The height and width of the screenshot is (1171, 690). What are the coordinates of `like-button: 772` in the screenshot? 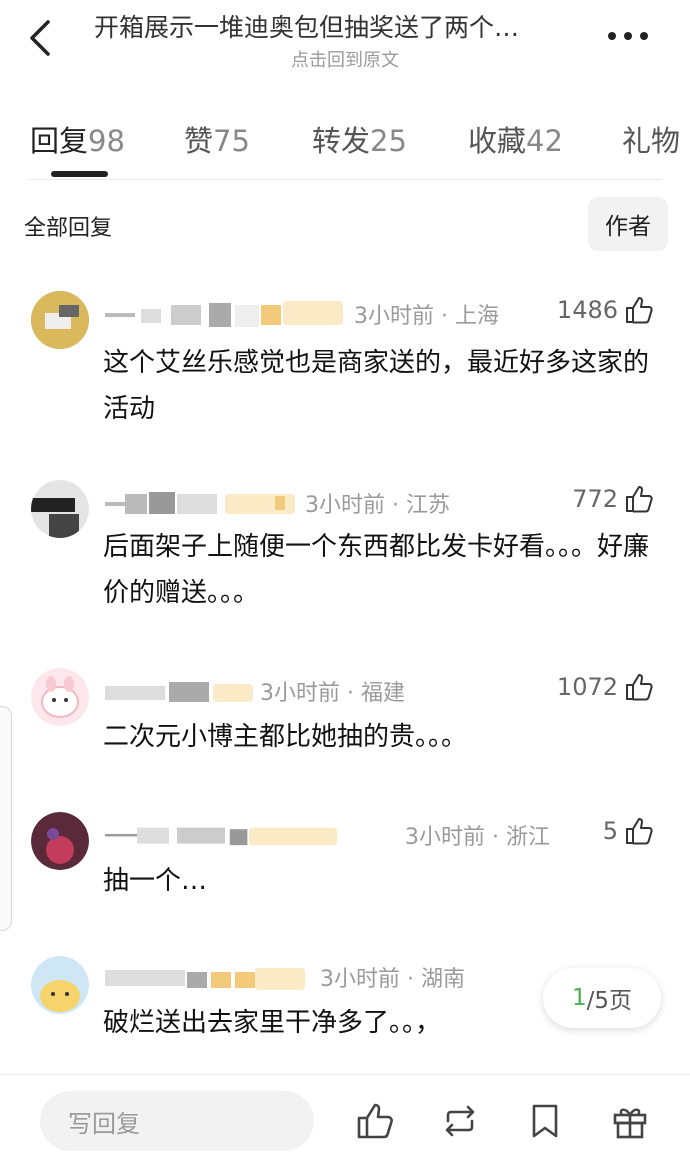 It's located at (613, 499).